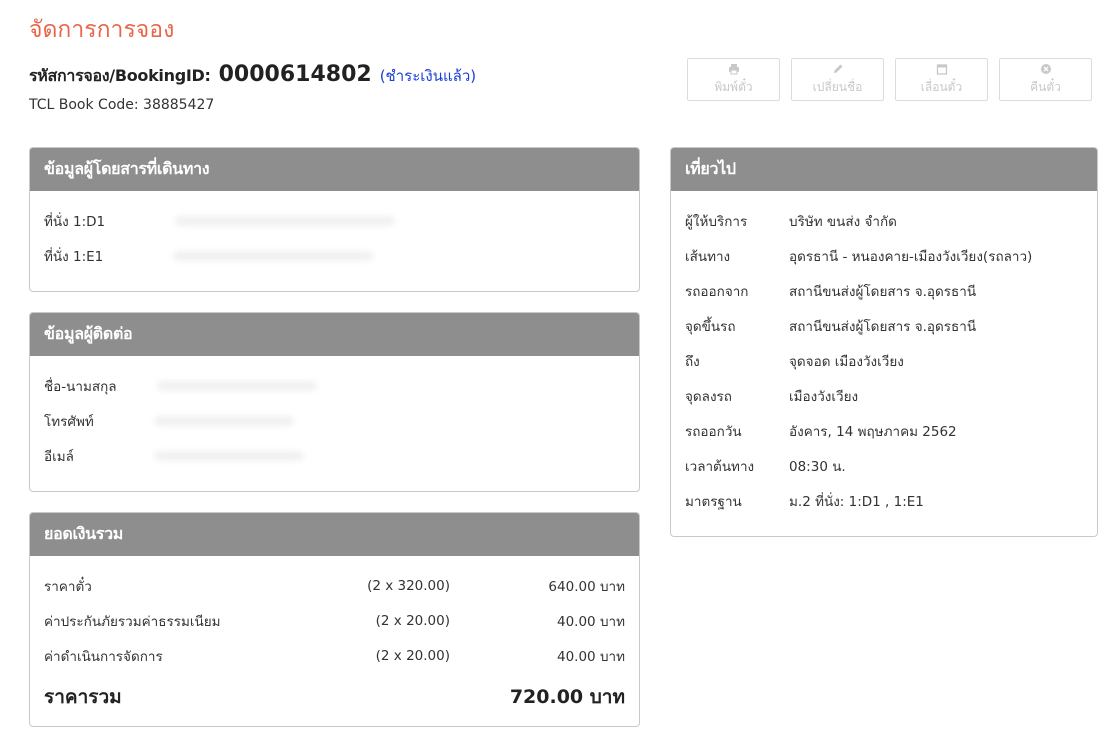  What do you see at coordinates (846, 361) in the screenshot?
I see `trip-value: จุดจอด เมืองวังเวียง` at bounding box center [846, 361].